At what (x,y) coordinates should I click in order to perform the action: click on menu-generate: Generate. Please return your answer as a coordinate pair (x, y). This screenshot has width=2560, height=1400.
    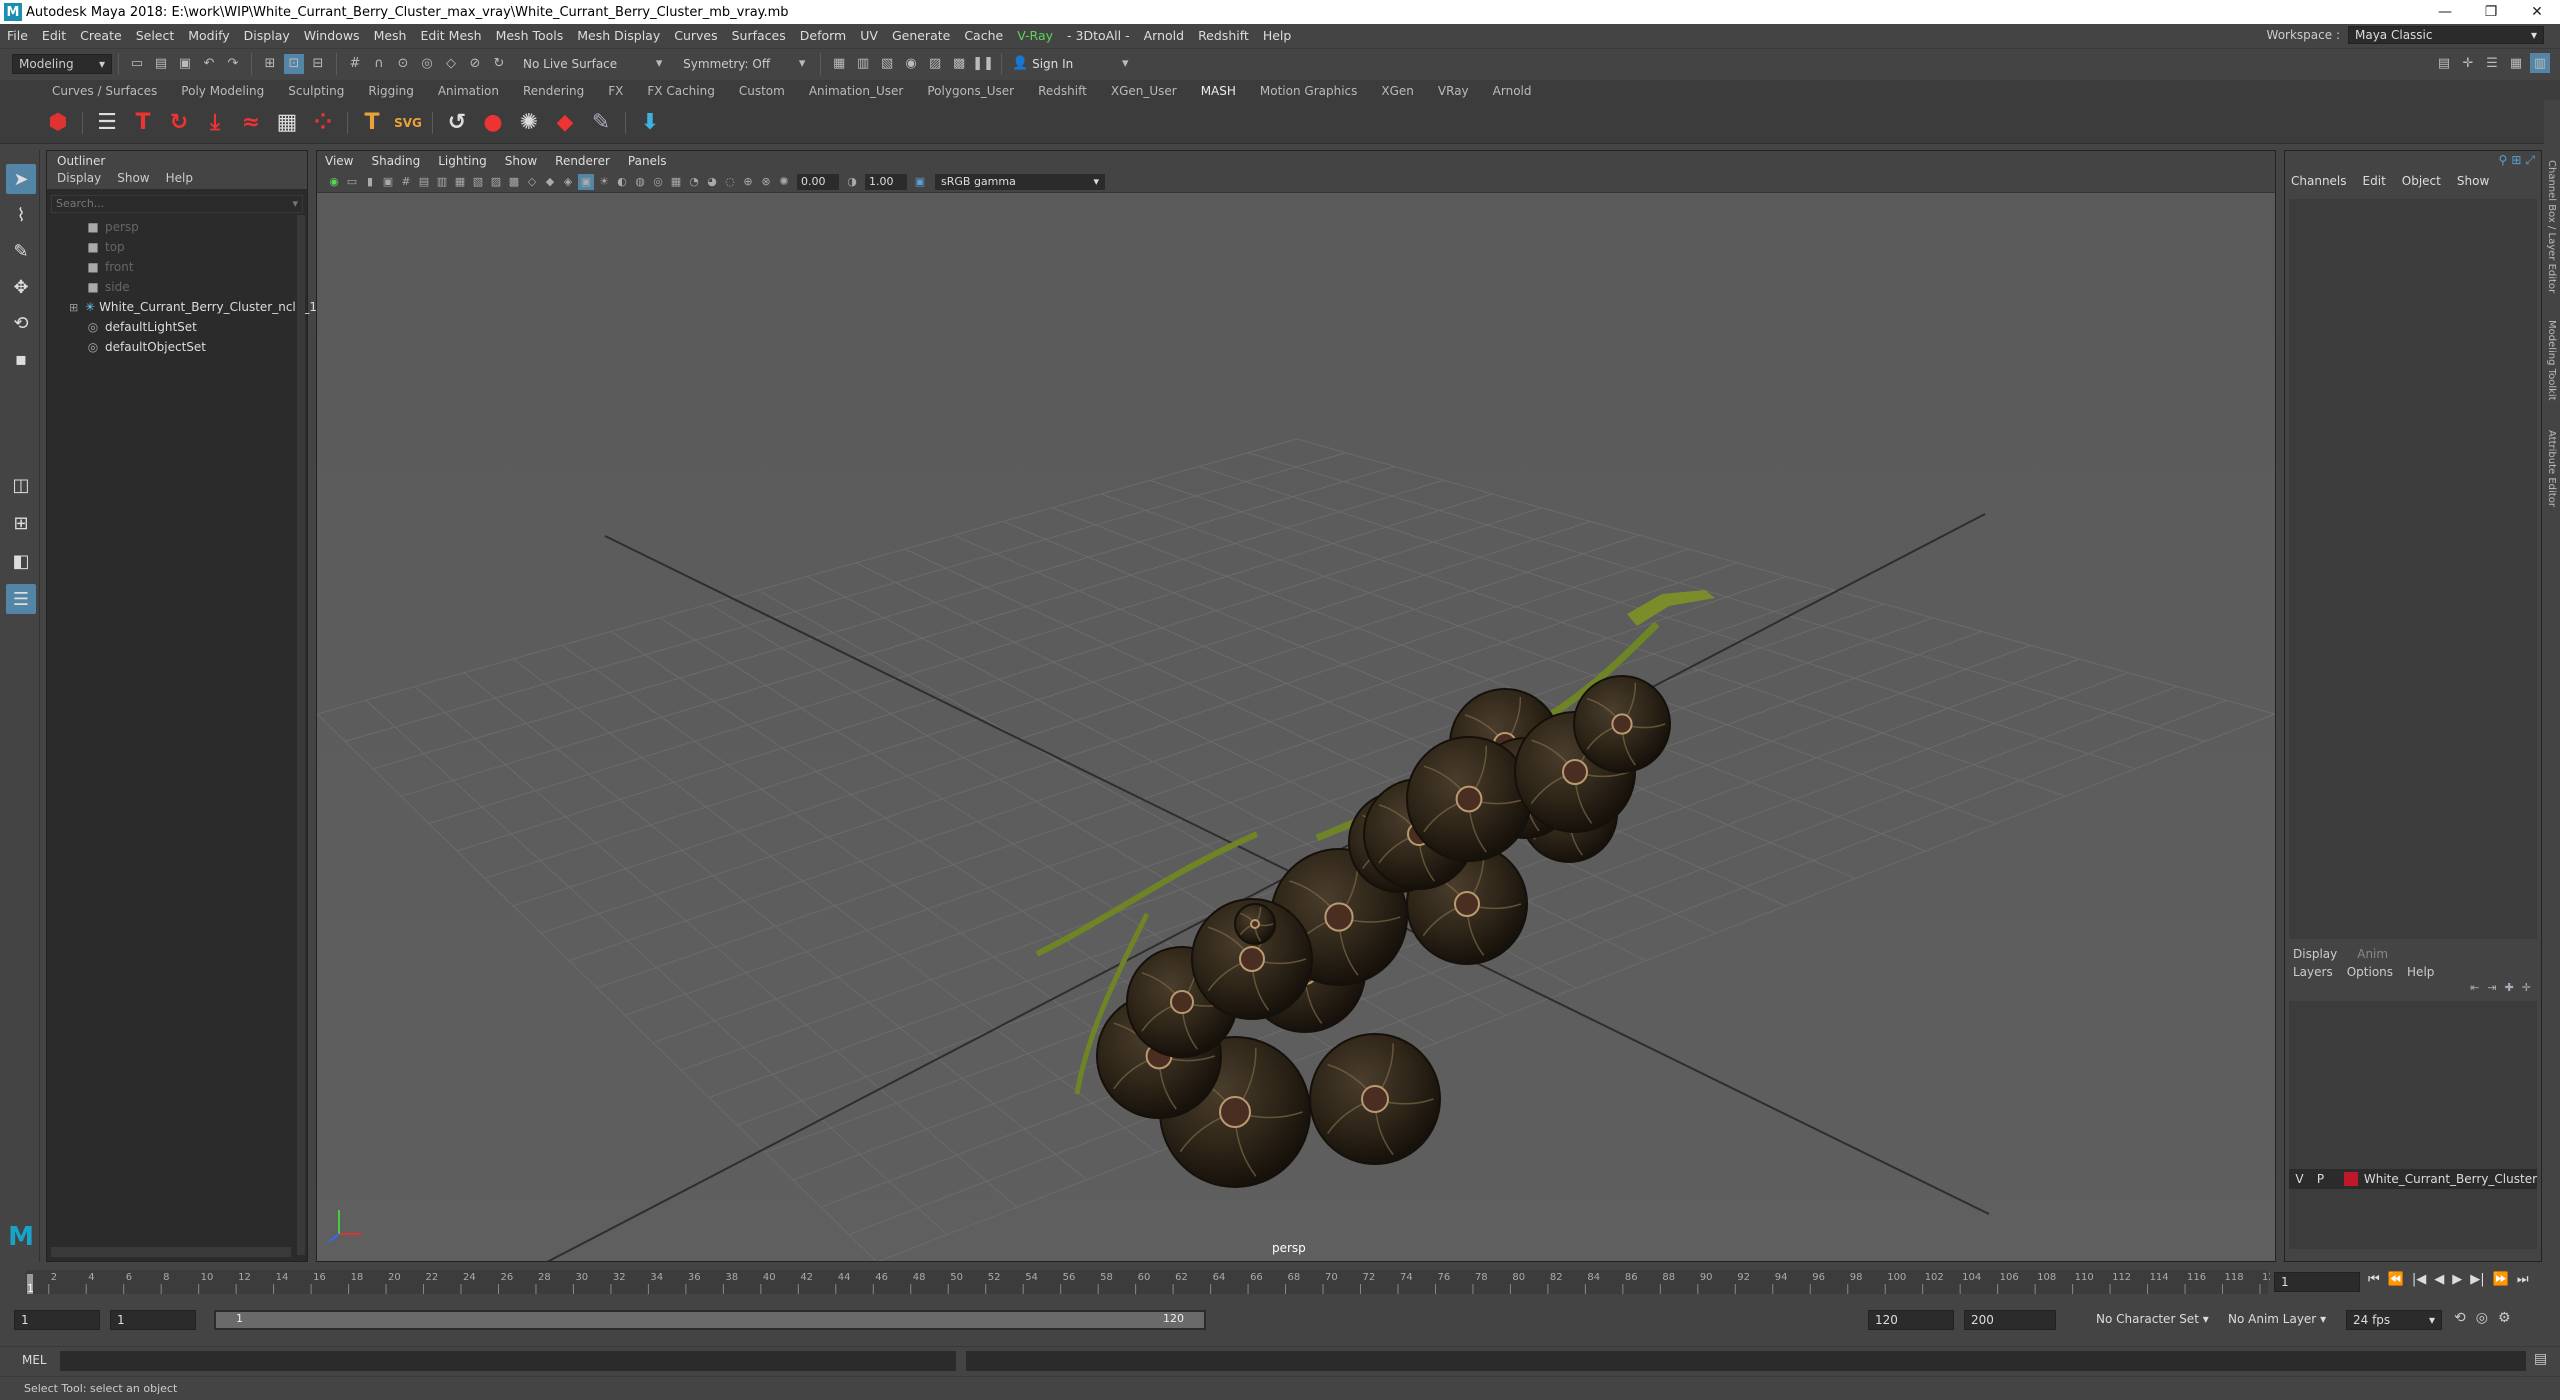
    Looking at the image, I should click on (921, 35).